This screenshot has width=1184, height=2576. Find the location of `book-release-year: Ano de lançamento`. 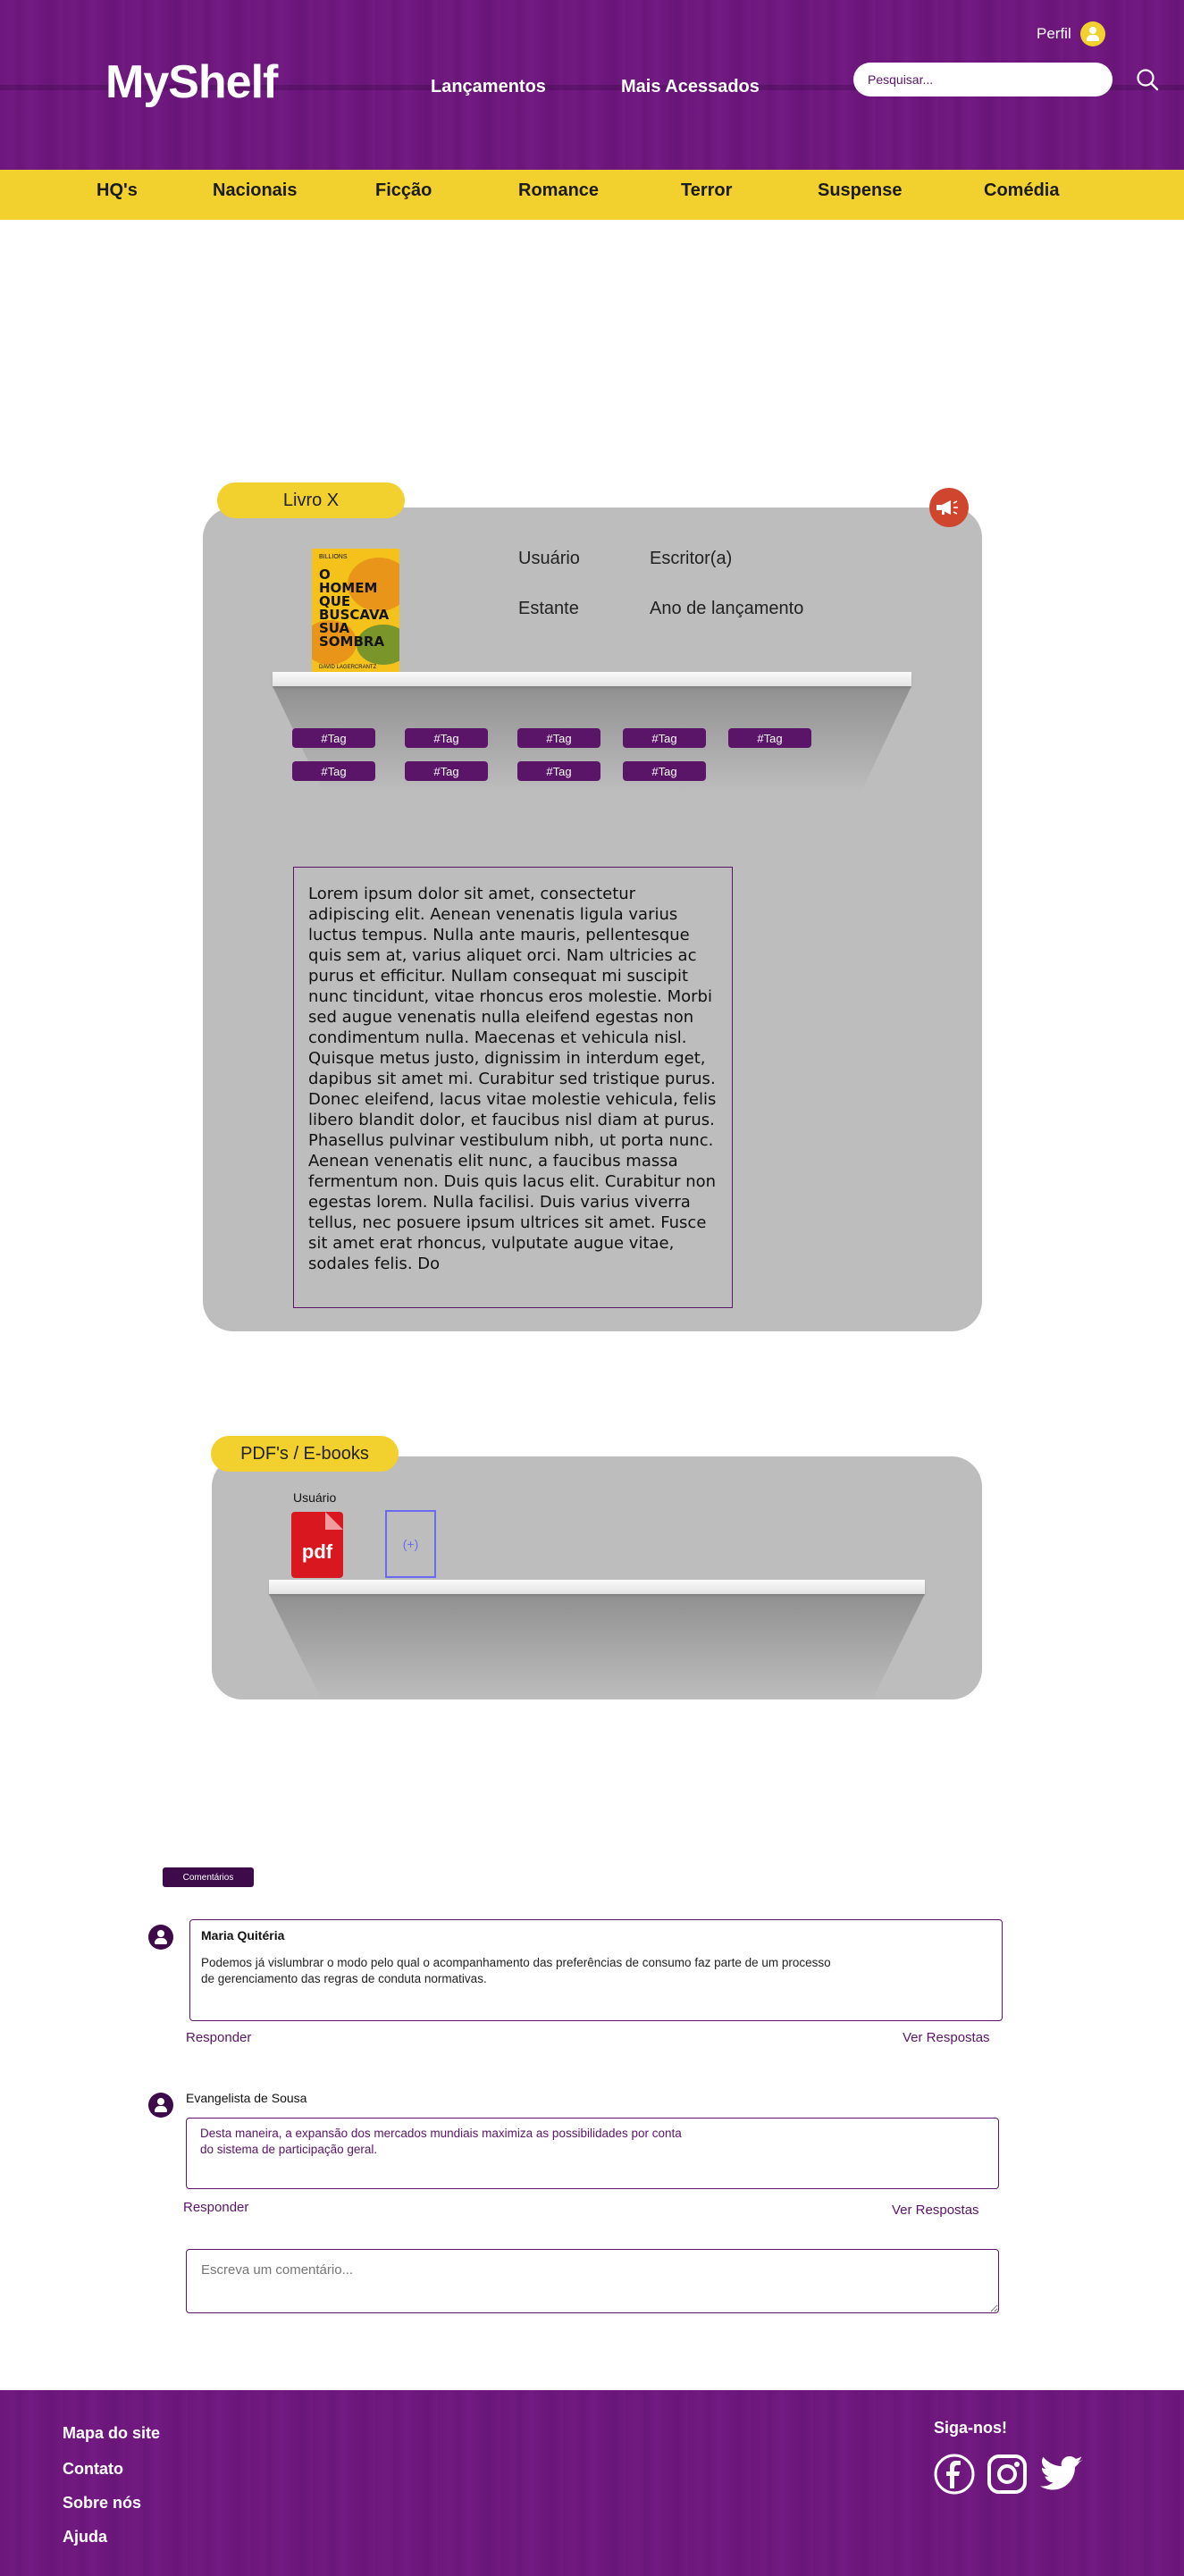

book-release-year: Ano de lançamento is located at coordinates (727, 608).